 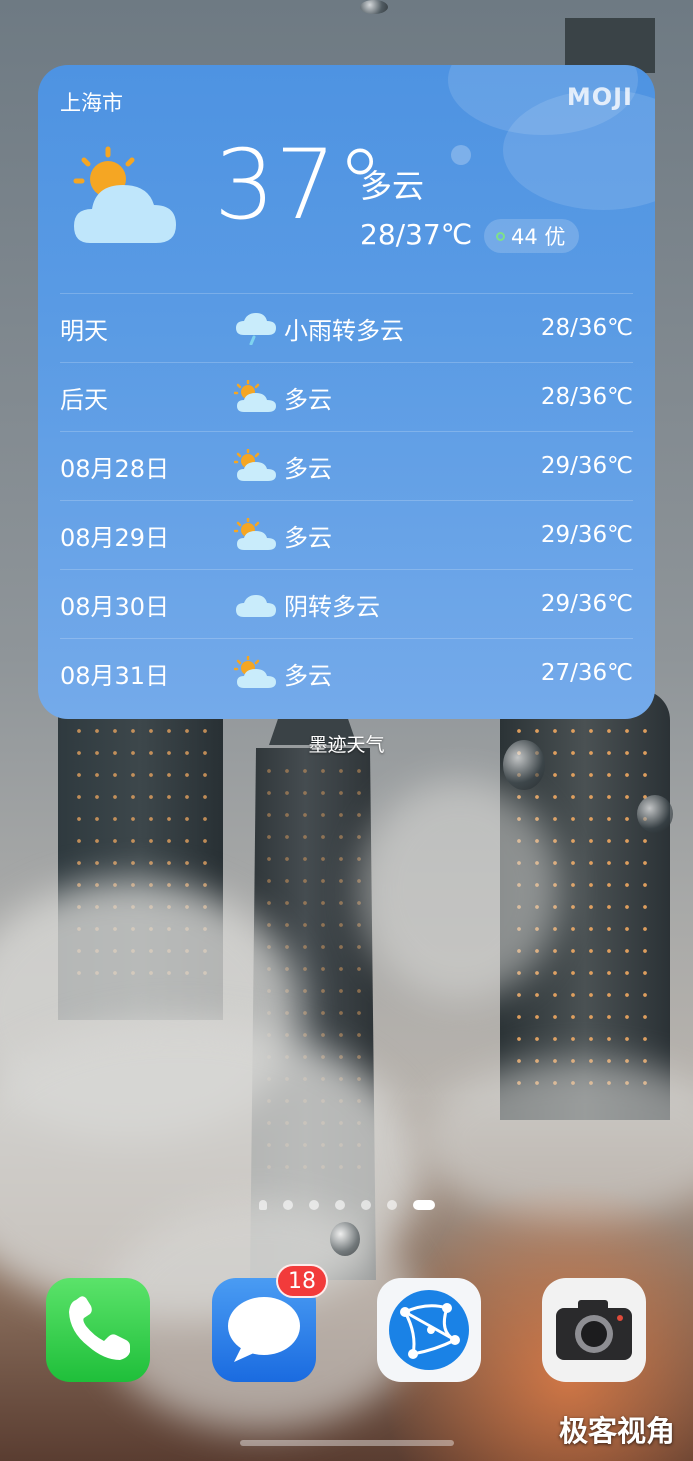 What do you see at coordinates (346, 1205) in the screenshot?
I see `page-indicator` at bounding box center [346, 1205].